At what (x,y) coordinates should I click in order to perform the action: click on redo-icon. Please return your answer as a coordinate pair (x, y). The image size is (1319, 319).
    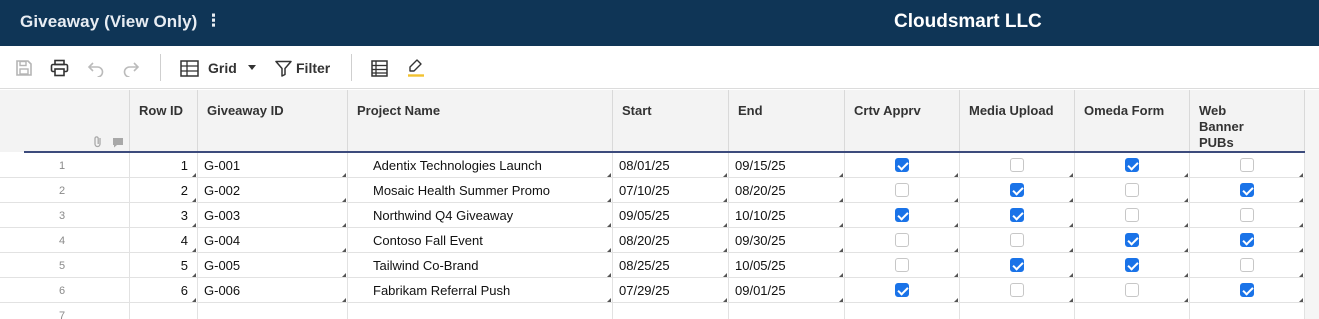
    Looking at the image, I should click on (131, 68).